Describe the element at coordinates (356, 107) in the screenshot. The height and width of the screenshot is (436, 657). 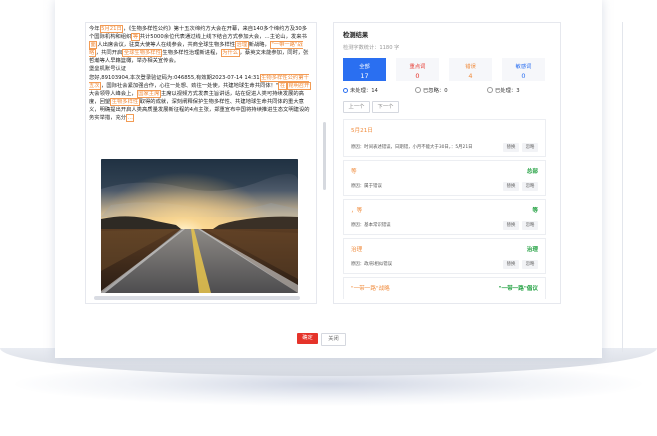
I see `prev-button: 上一个` at that location.